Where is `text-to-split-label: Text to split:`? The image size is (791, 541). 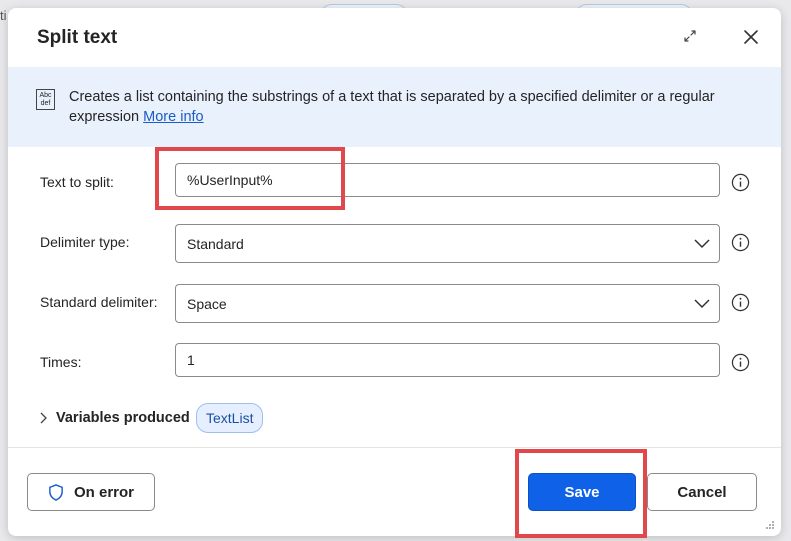 text-to-split-label: Text to split: is located at coordinates (77, 182).